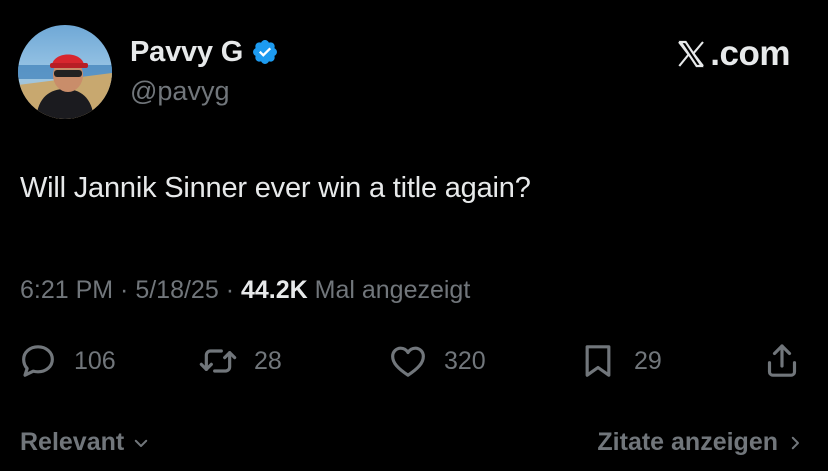  What do you see at coordinates (598, 361) in the screenshot?
I see `bookmark-icon` at bounding box center [598, 361].